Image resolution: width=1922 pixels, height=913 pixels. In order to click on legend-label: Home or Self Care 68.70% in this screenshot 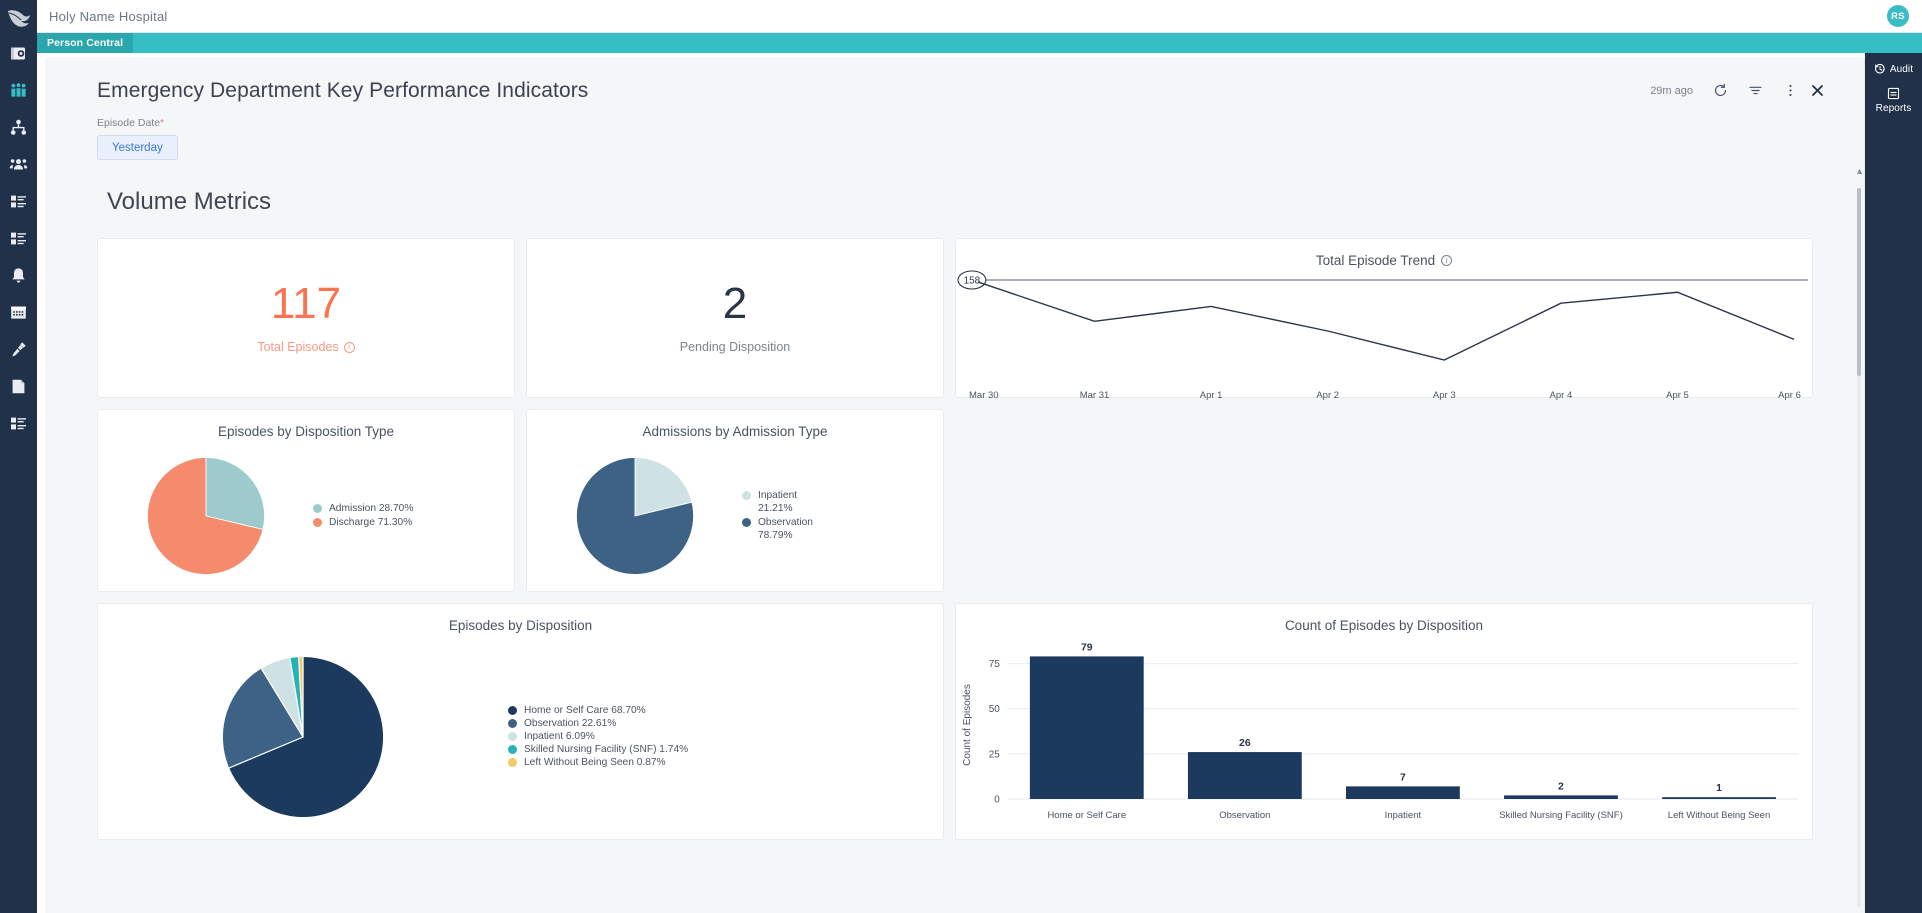, I will do `click(585, 710)`.